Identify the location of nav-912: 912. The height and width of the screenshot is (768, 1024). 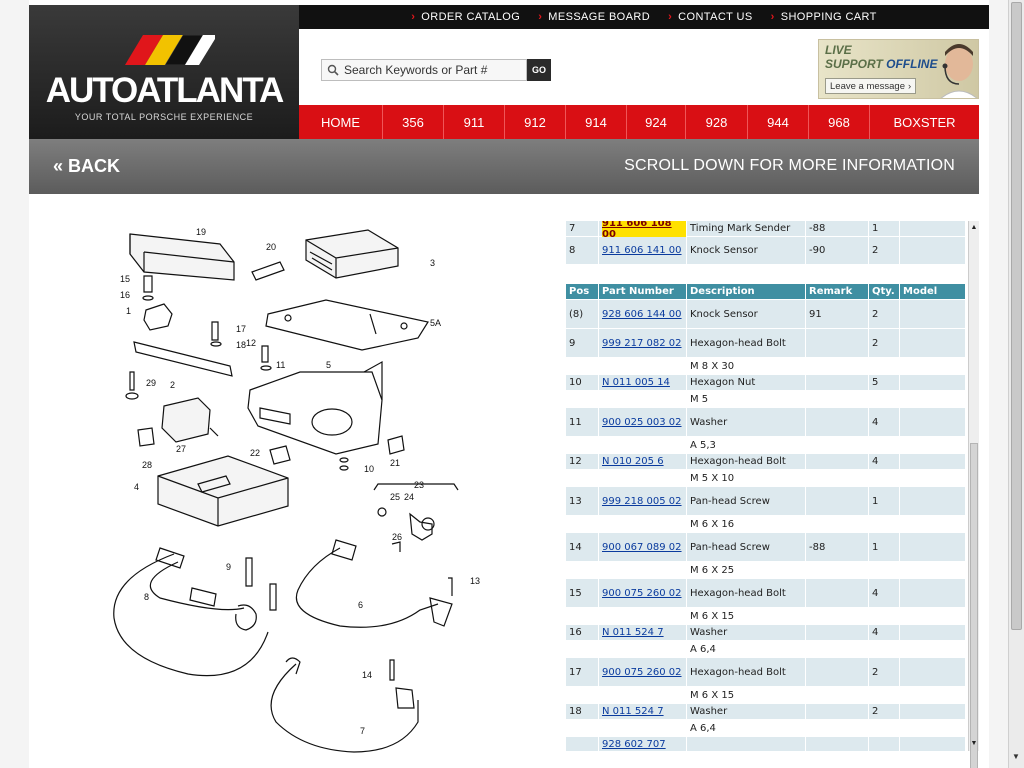
(535, 122).